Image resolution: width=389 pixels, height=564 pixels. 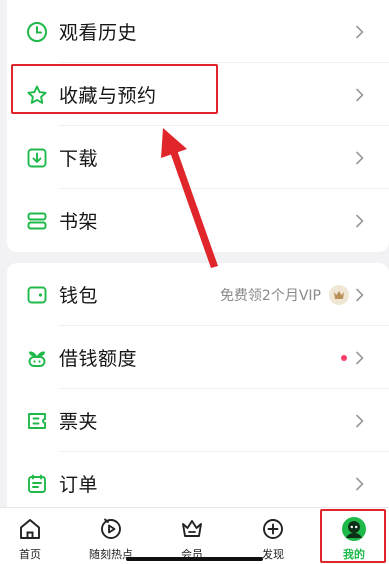 What do you see at coordinates (270, 295) in the screenshot?
I see `vip-promo-text: 免费领2个月VIP` at bounding box center [270, 295].